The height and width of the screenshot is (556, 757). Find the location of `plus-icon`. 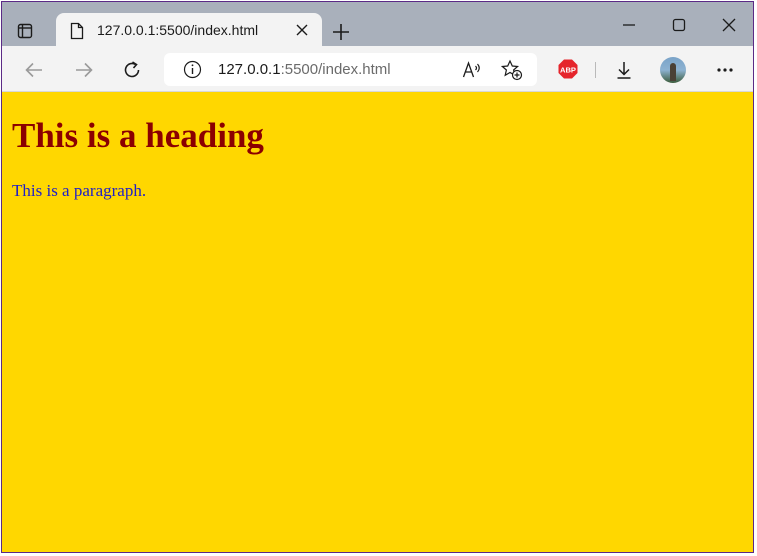

plus-icon is located at coordinates (341, 32).